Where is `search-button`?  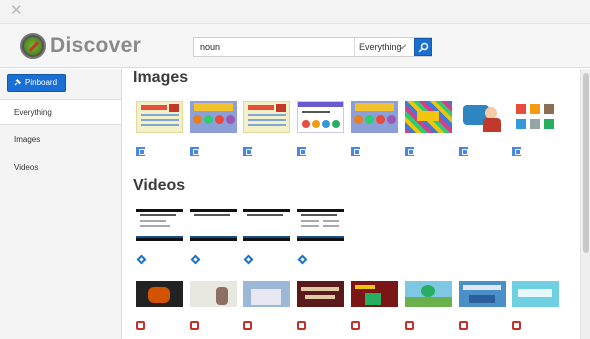
search-button is located at coordinates (423, 47).